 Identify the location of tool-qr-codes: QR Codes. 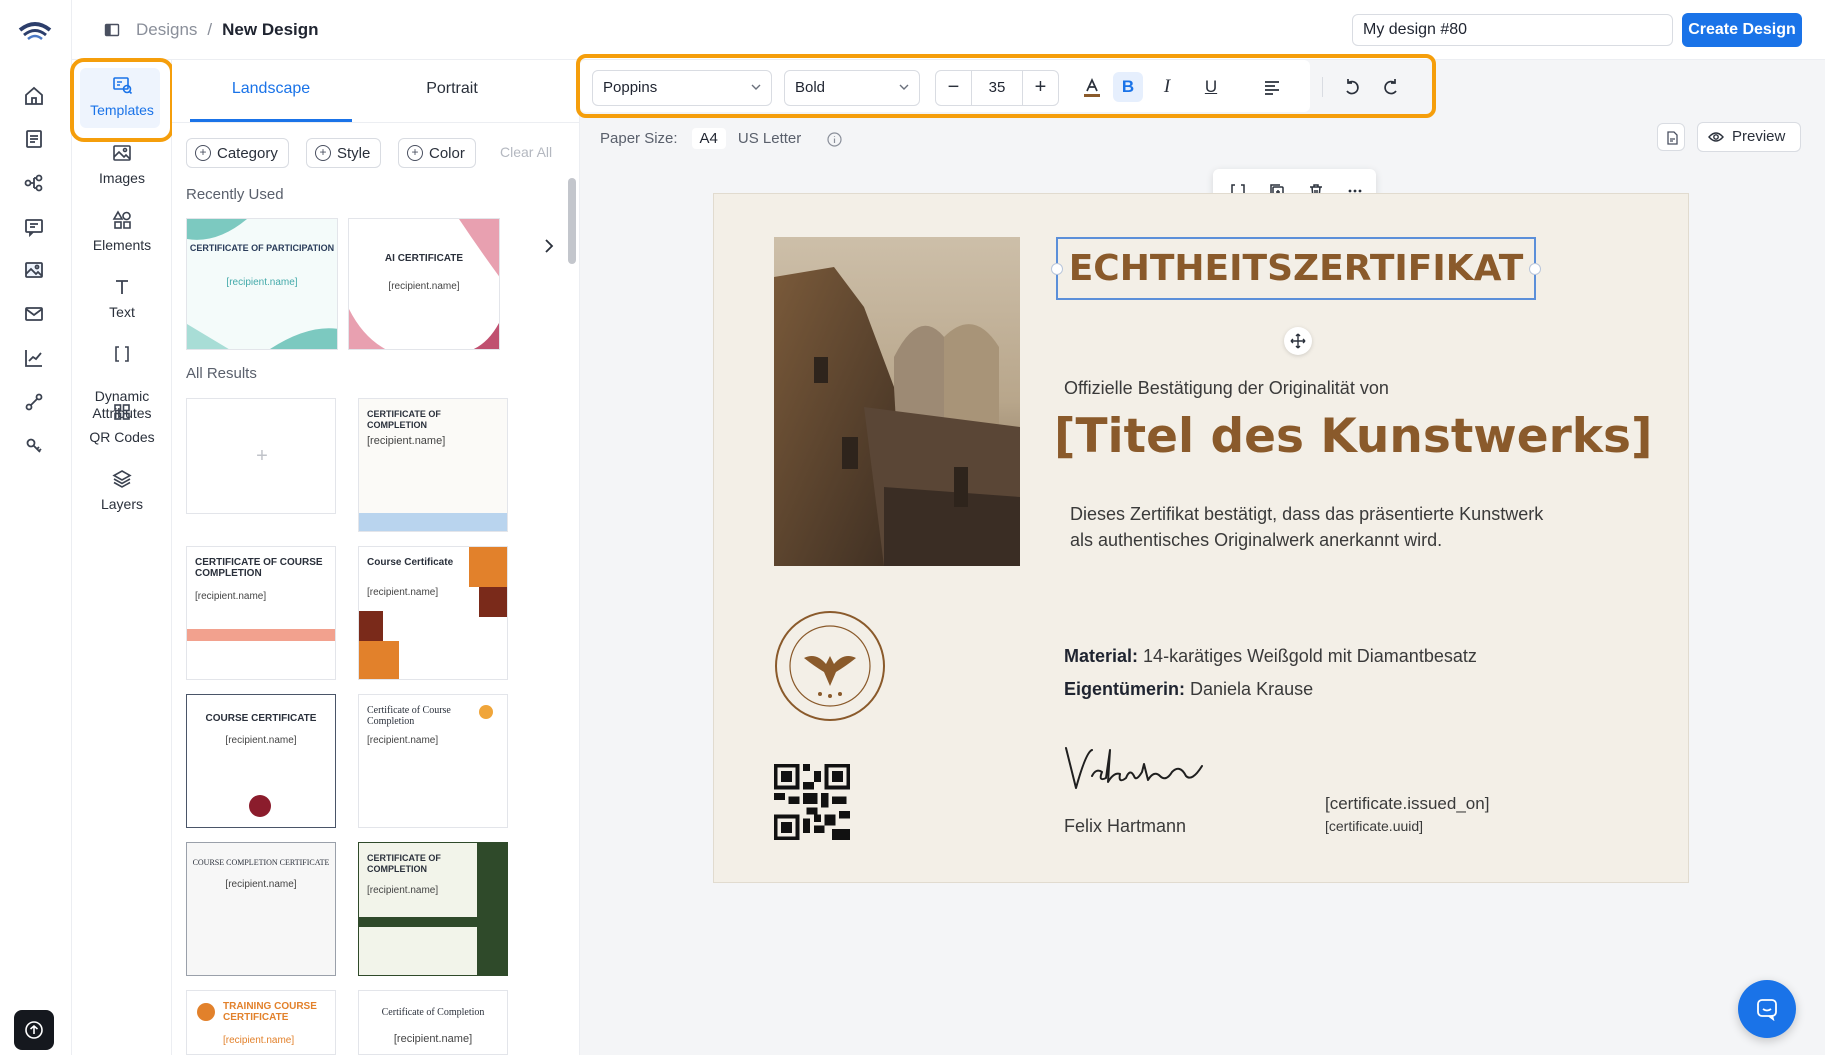
(122, 423).